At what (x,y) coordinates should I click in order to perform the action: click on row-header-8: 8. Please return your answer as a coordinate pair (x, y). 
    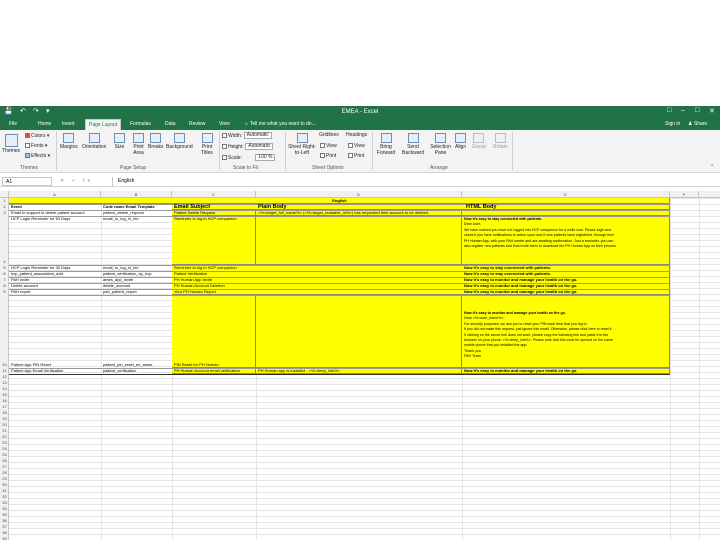
    Looking at the image, I should click on (4, 286).